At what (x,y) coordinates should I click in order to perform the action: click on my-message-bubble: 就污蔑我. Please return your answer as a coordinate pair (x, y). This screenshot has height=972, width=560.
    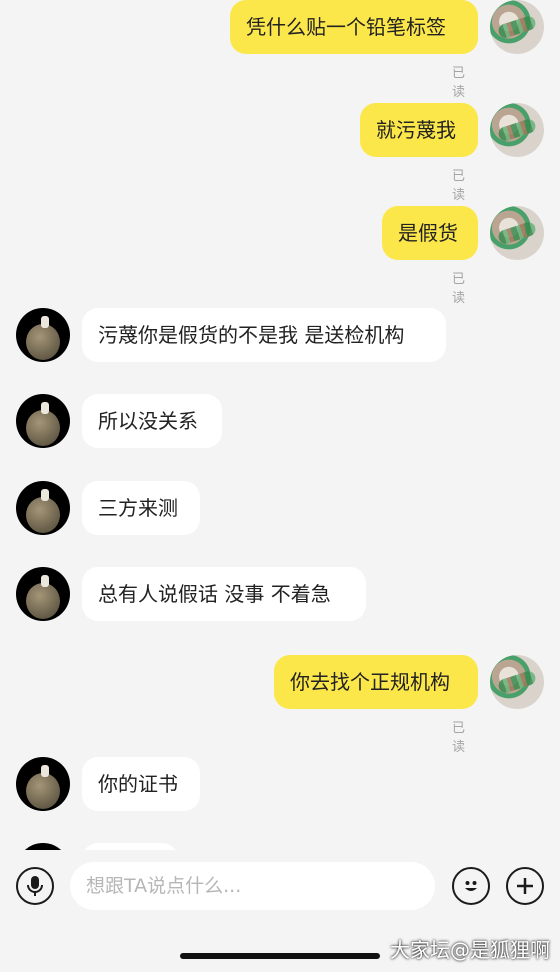
    Looking at the image, I should click on (419, 130).